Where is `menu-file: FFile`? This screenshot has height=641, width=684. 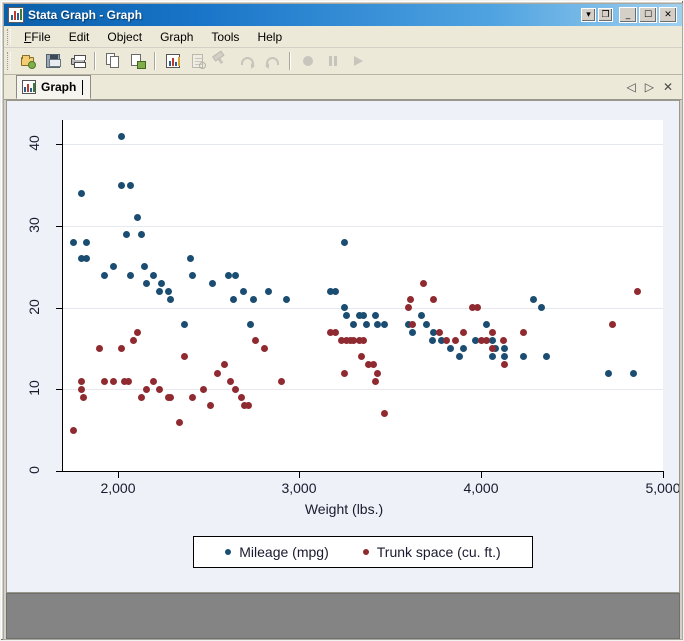
menu-file: FFile is located at coordinates (37, 37).